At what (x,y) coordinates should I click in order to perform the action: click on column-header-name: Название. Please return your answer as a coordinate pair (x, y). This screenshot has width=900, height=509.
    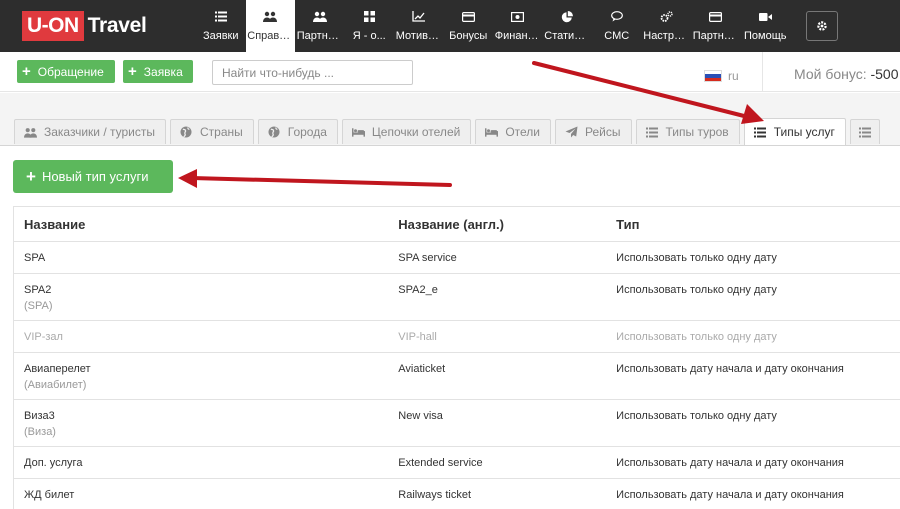
    Looking at the image, I should click on (201, 224).